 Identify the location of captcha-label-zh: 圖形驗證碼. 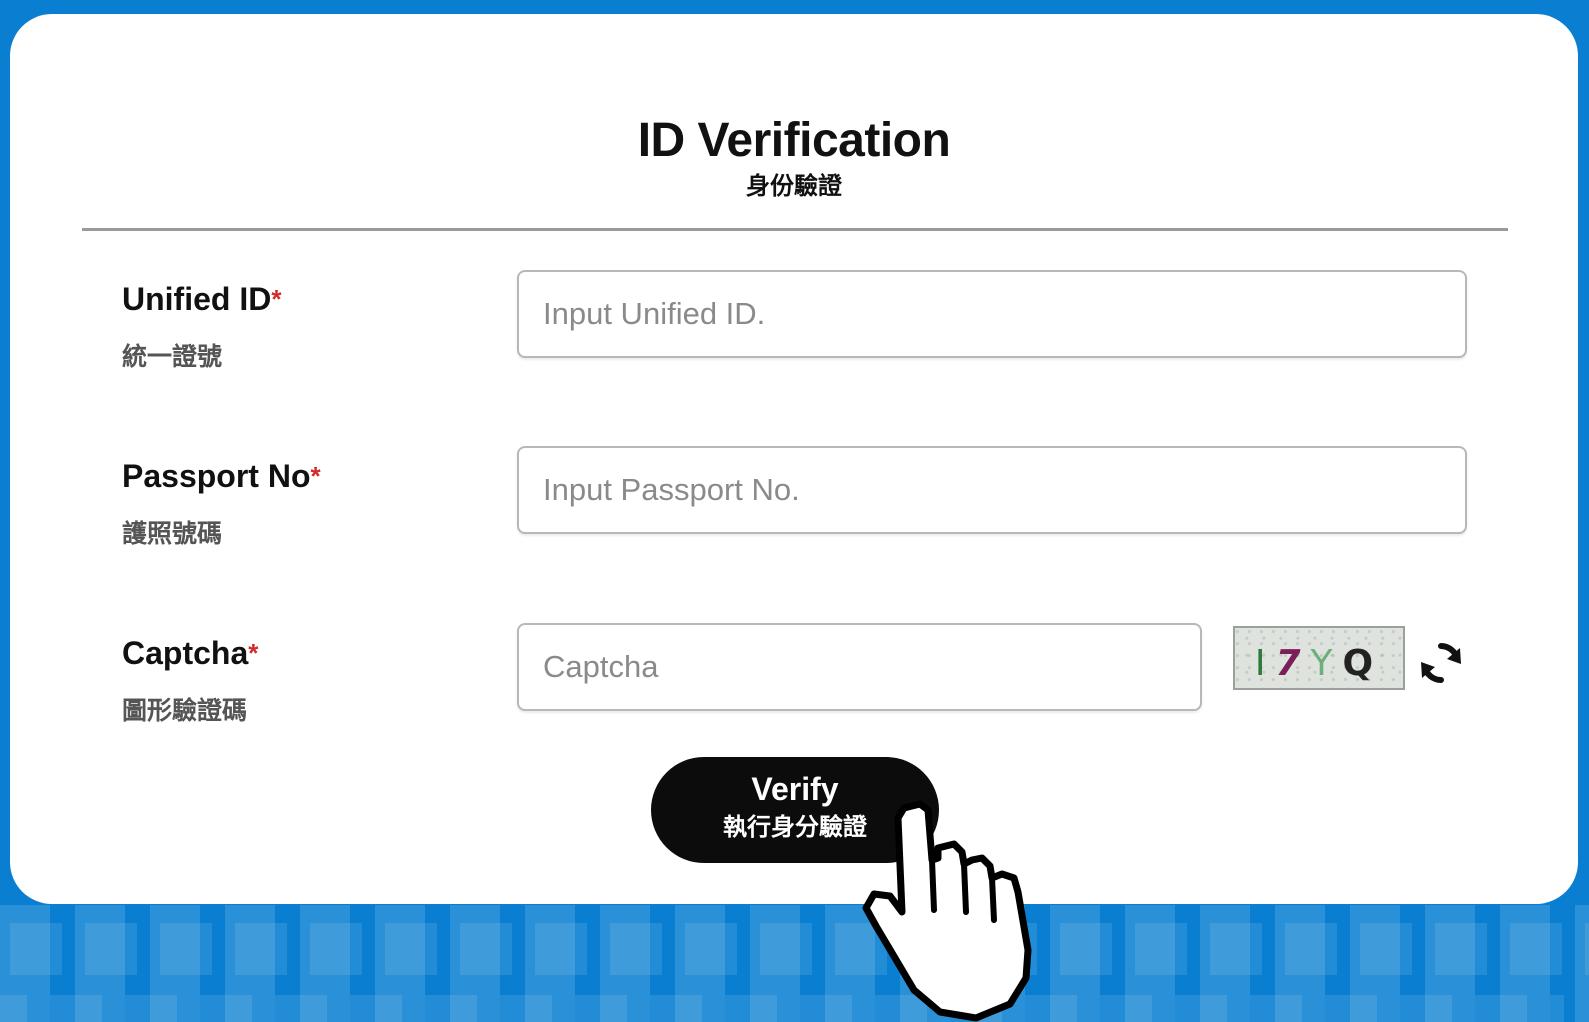
(185, 711).